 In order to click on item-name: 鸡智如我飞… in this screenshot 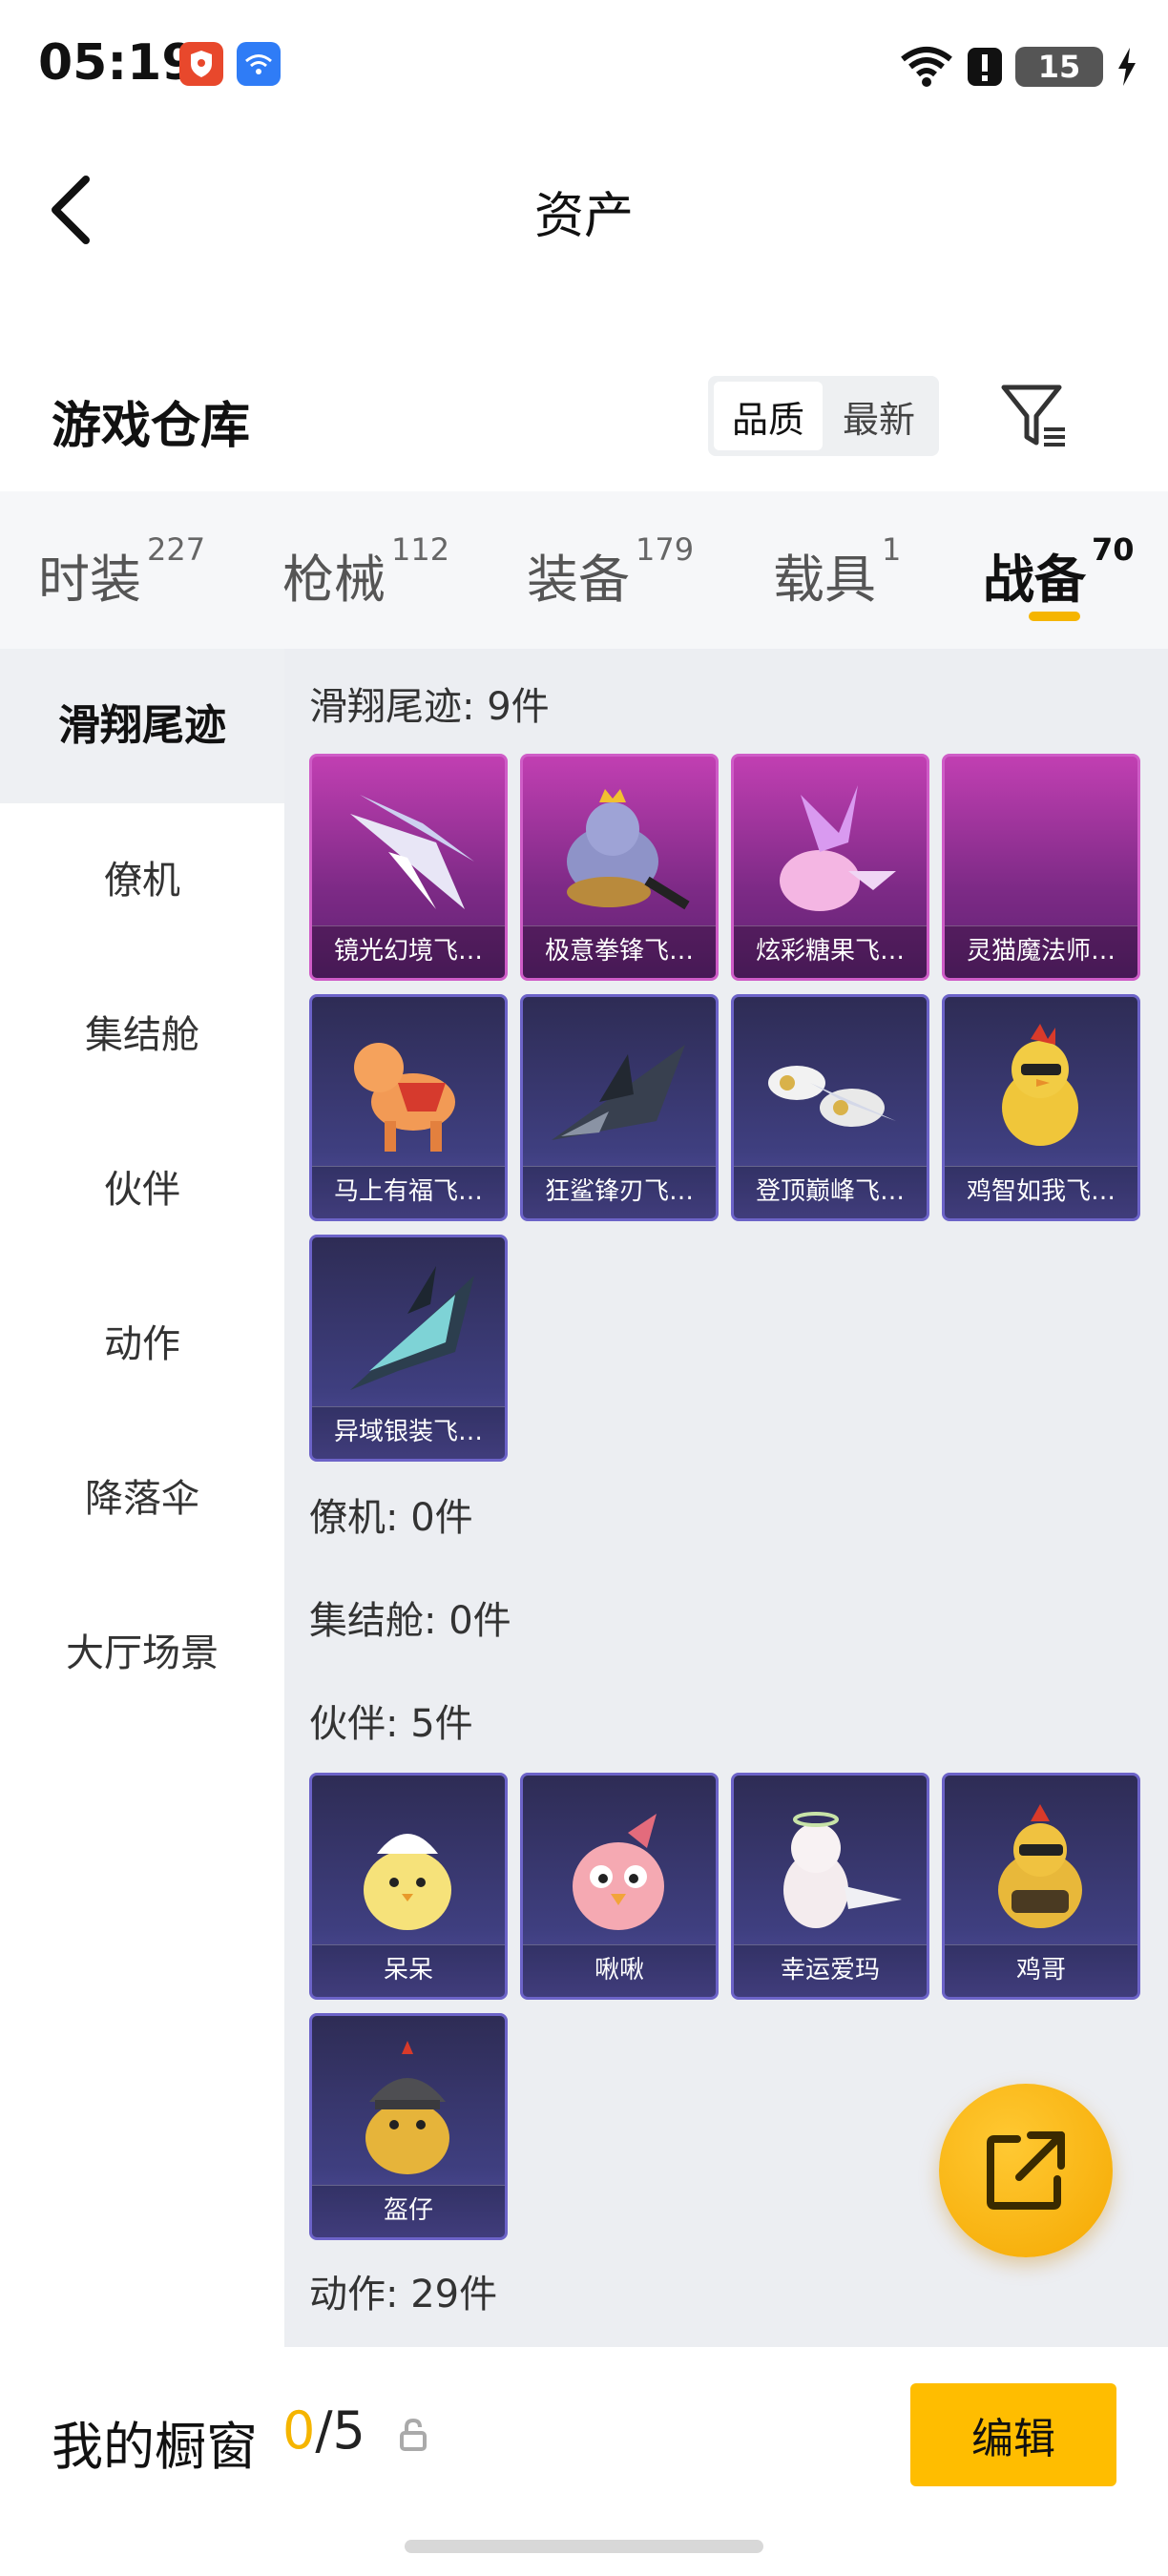, I will do `click(1041, 1192)`.